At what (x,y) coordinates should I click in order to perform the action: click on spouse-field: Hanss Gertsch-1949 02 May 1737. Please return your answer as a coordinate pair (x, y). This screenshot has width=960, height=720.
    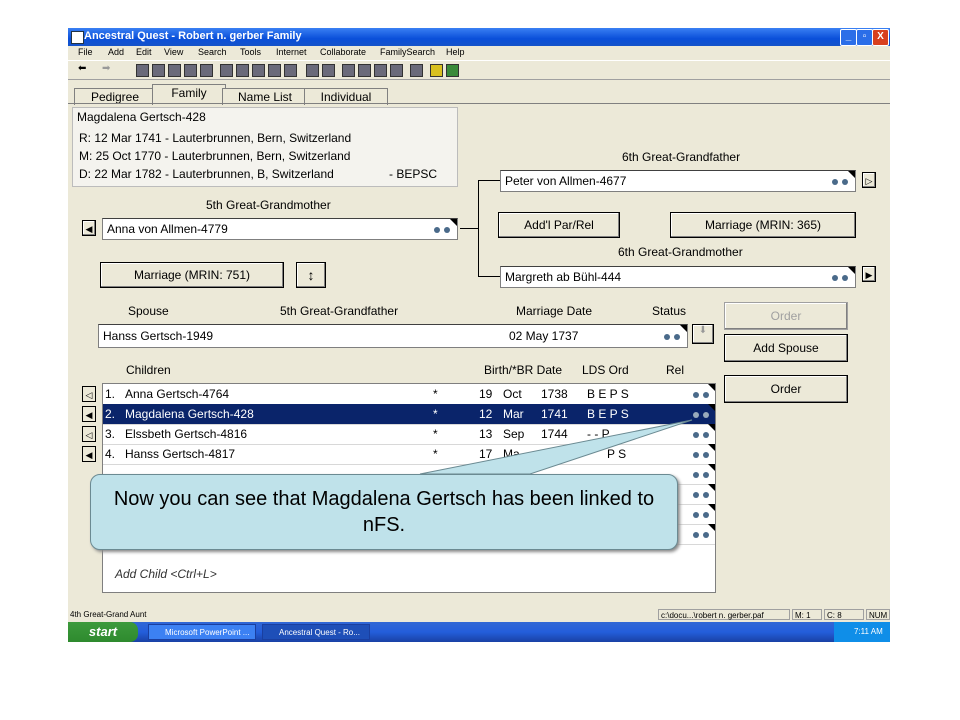
    Looking at the image, I should click on (393, 336).